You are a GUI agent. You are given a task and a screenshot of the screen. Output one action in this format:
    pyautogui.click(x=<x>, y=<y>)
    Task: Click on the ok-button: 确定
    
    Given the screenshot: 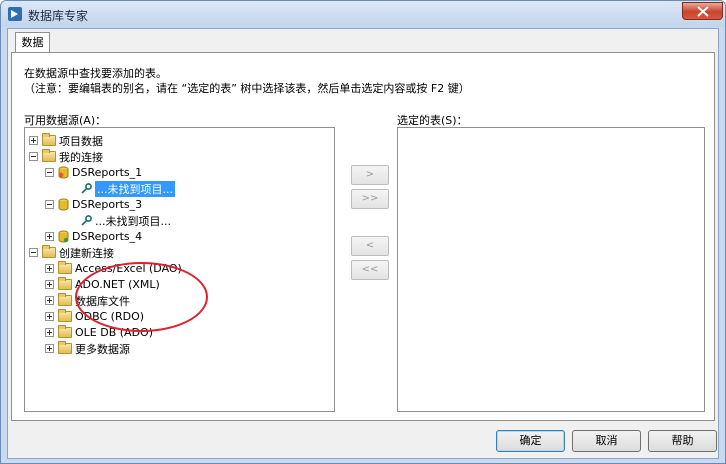 What is the action you would take?
    pyautogui.click(x=530, y=441)
    